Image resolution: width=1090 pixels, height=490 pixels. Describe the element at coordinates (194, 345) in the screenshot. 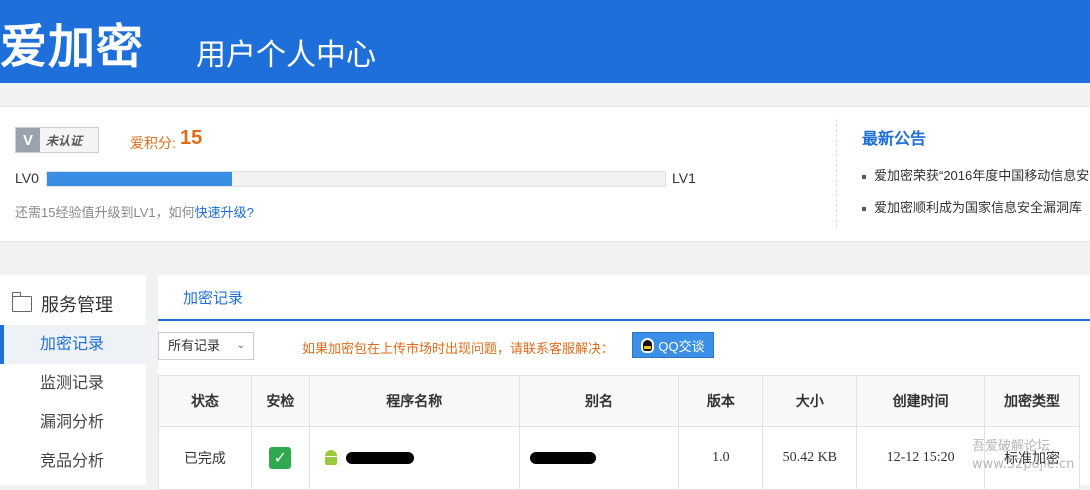

I see `record-filter-value: 所有记录` at that location.